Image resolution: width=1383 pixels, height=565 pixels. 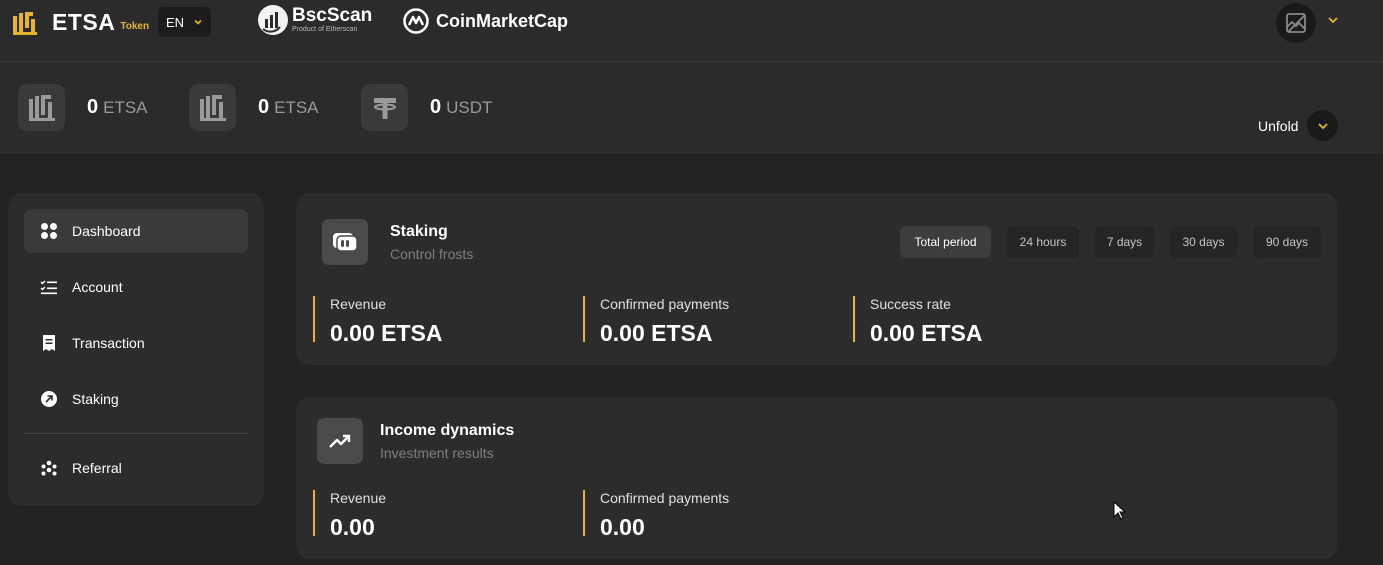 What do you see at coordinates (910, 304) in the screenshot?
I see `stat-label: Success rate` at bounding box center [910, 304].